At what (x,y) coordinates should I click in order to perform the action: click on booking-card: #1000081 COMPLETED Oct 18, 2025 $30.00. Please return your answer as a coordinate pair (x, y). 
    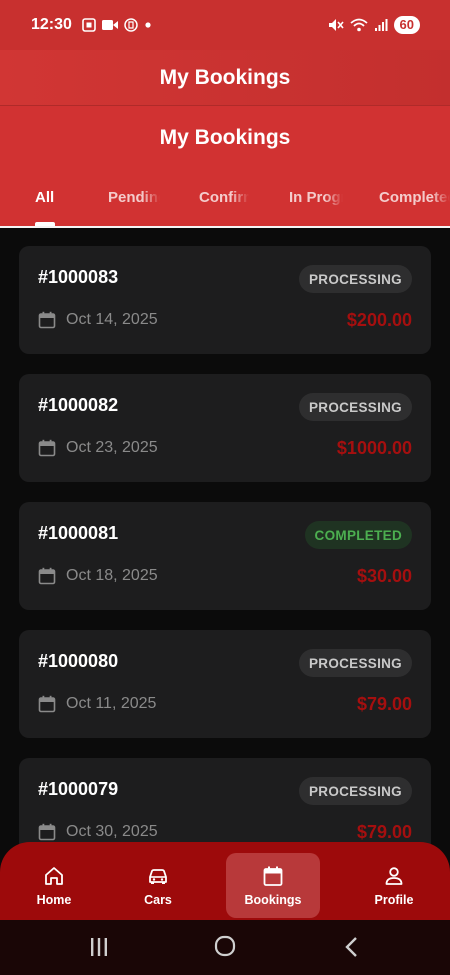
    Looking at the image, I should click on (225, 556).